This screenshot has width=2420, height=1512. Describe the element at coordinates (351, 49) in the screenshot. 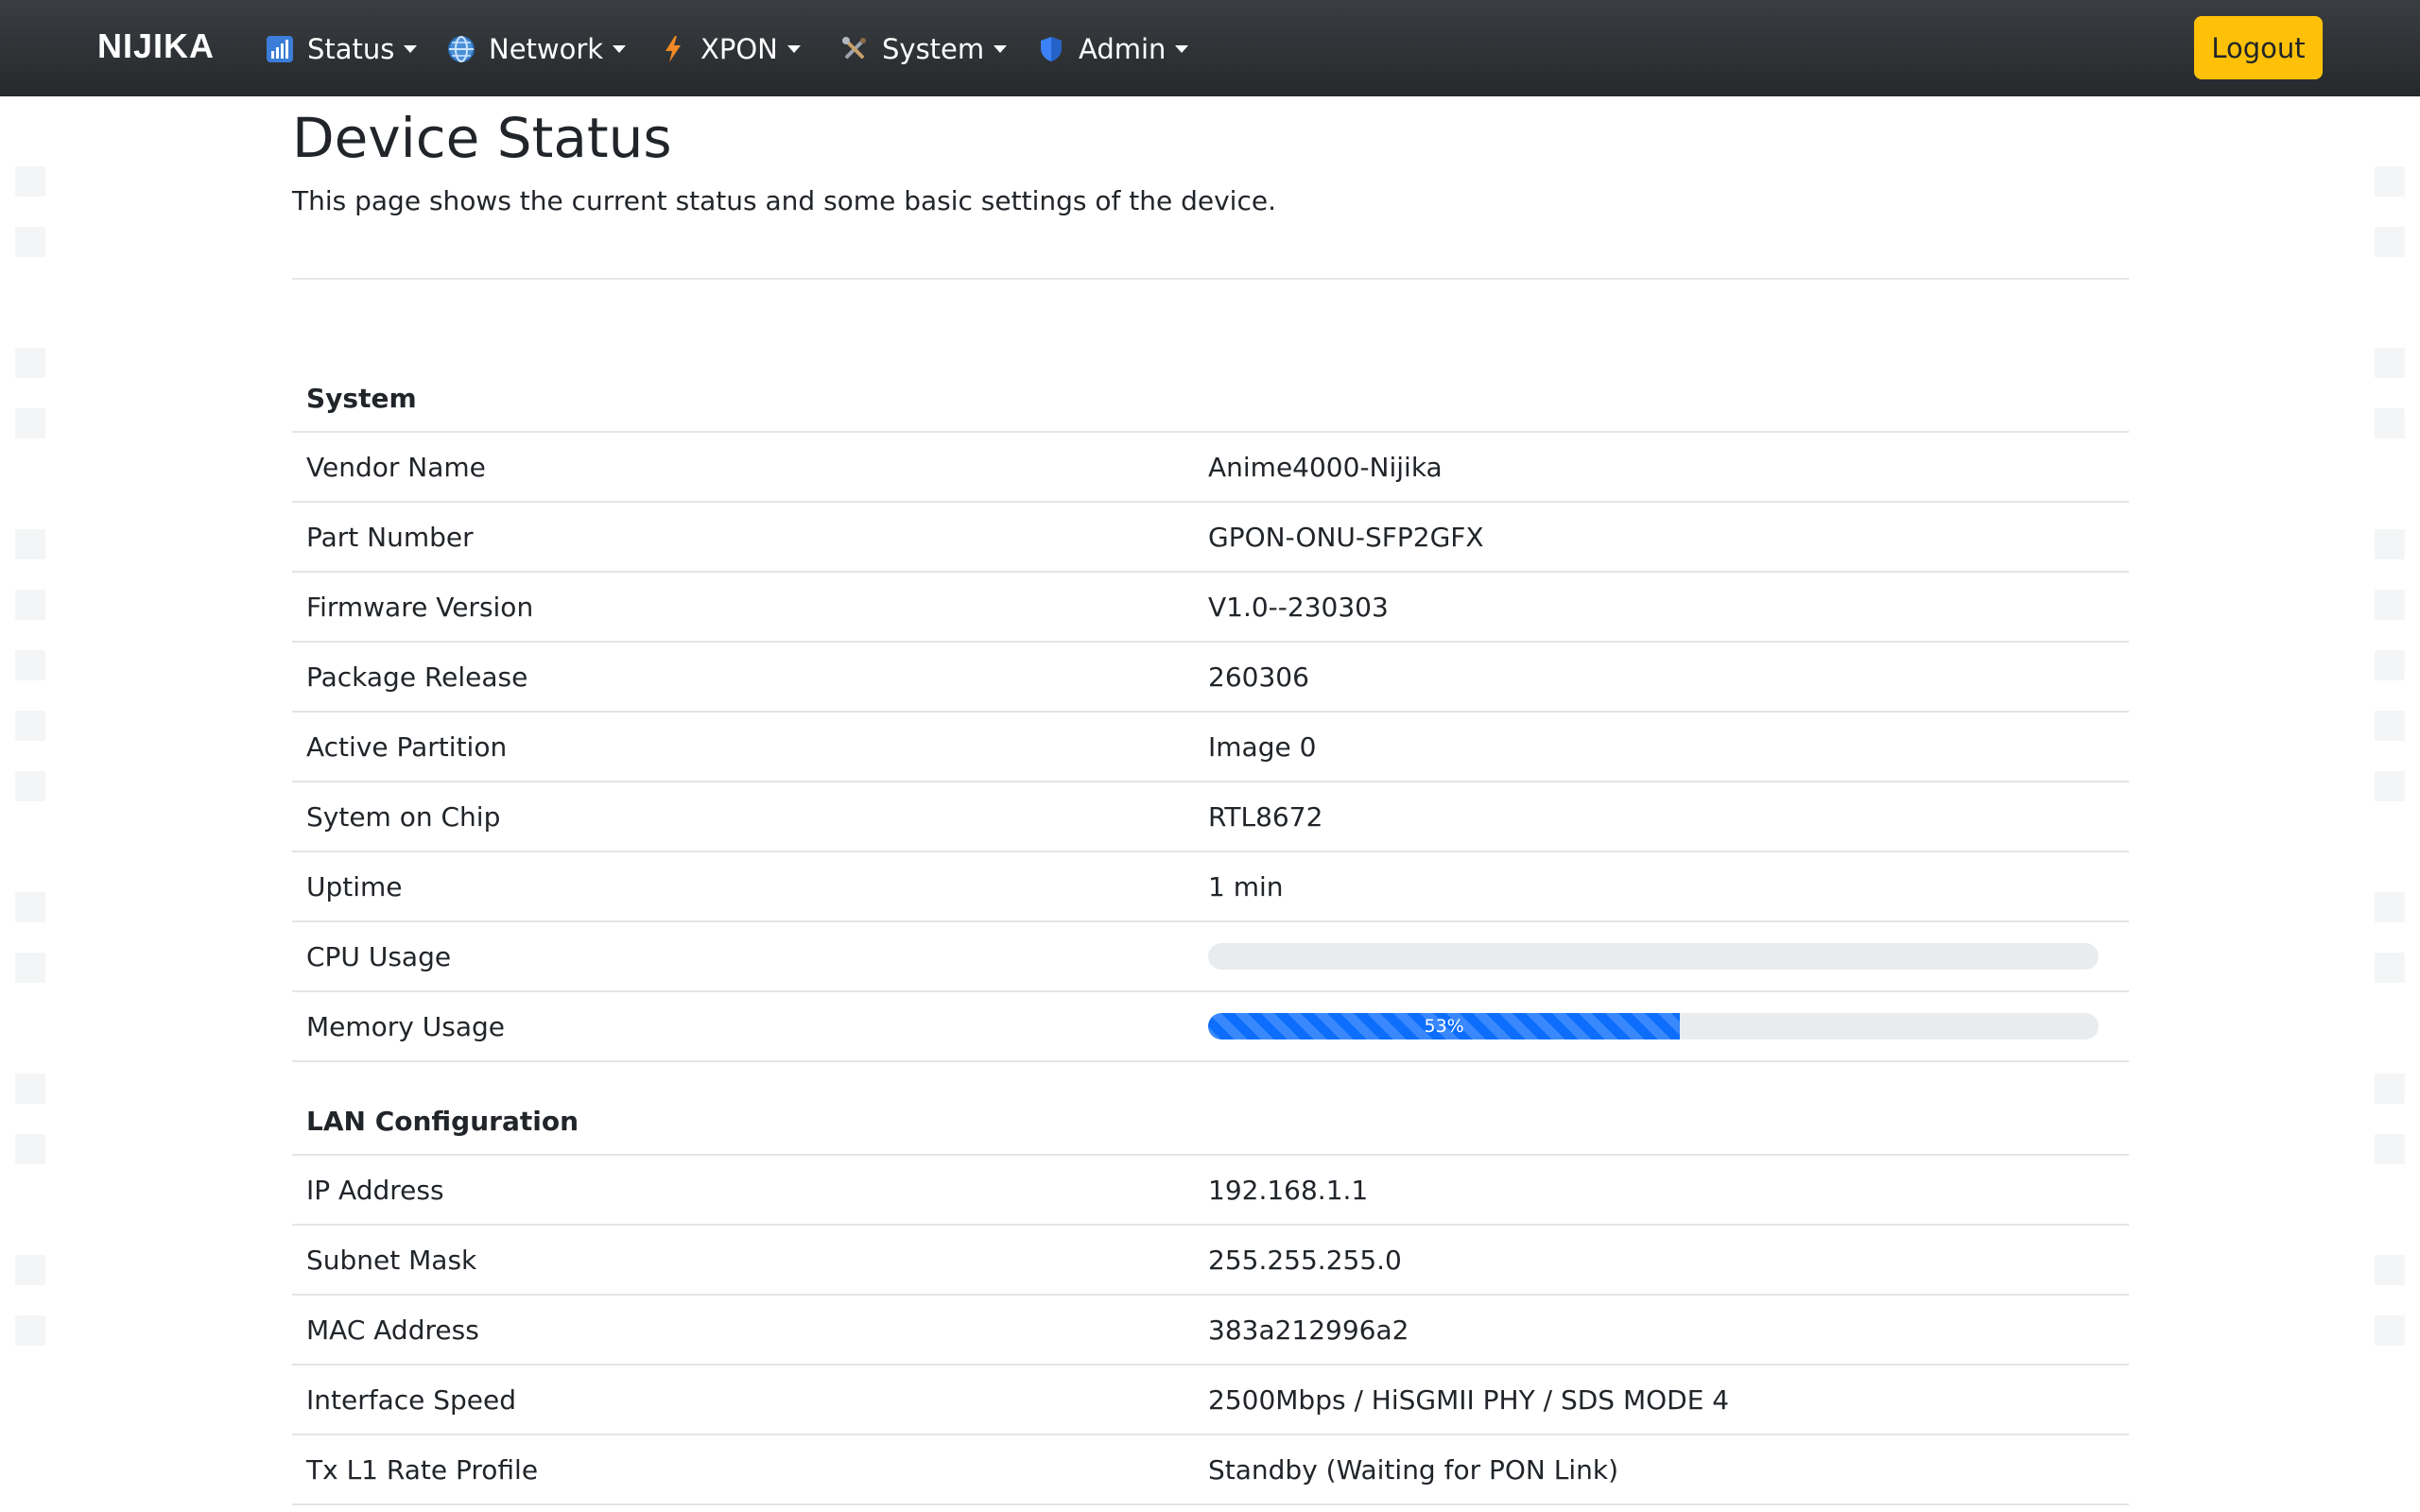

I see `nav-status-label: Status` at that location.